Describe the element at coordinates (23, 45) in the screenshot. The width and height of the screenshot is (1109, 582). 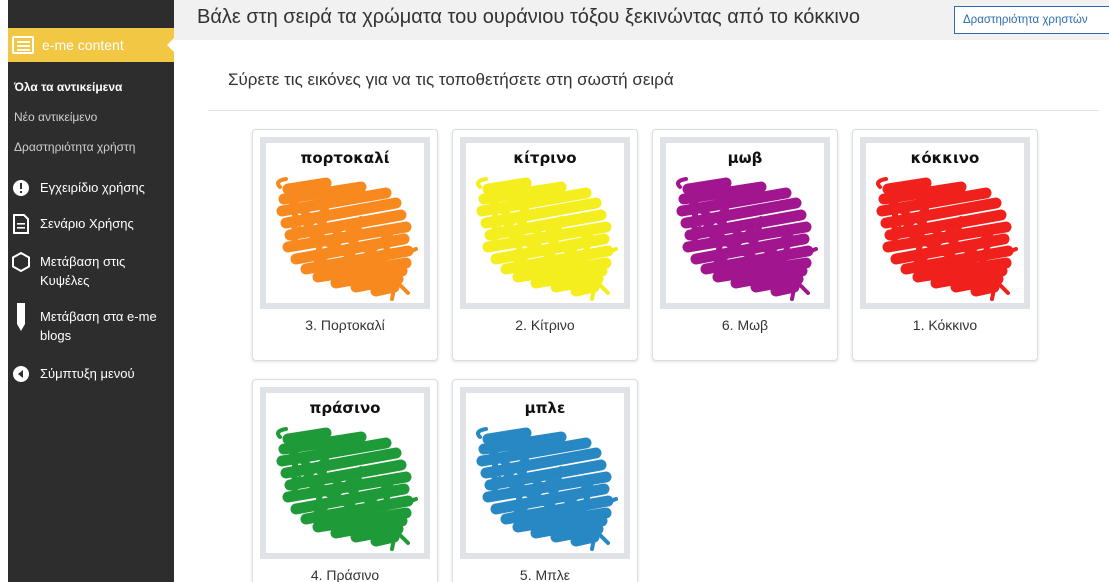
I see `list-icon` at that location.